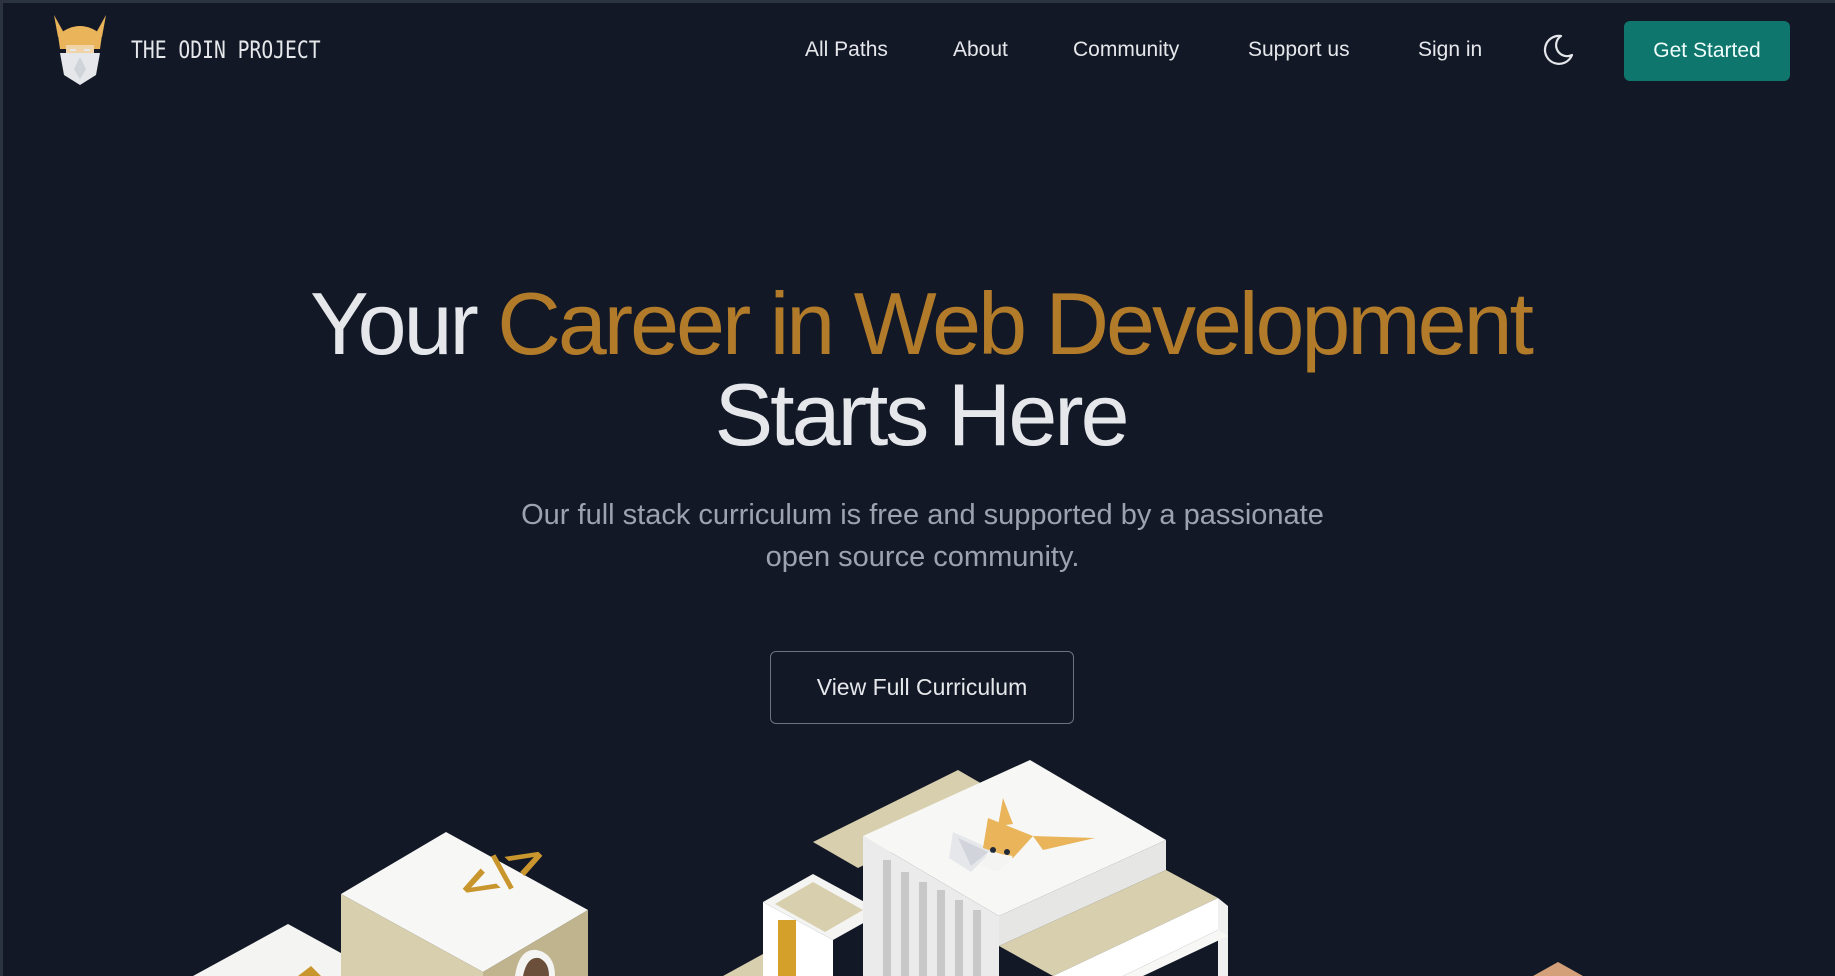 The image size is (1835, 976). Describe the element at coordinates (1707, 51) in the screenshot. I see `get-started-button: Get Started` at that location.